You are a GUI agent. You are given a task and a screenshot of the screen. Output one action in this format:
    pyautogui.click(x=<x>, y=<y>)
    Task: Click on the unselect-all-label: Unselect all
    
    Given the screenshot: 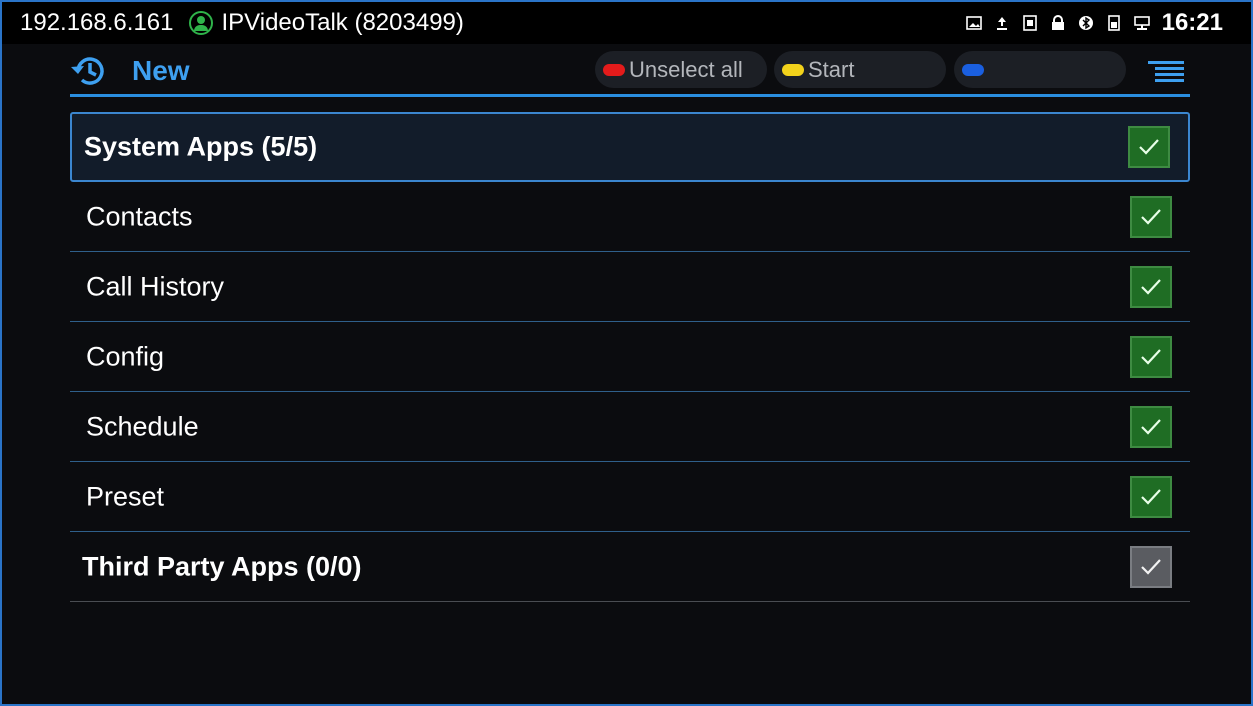 What is the action you would take?
    pyautogui.click(x=686, y=69)
    